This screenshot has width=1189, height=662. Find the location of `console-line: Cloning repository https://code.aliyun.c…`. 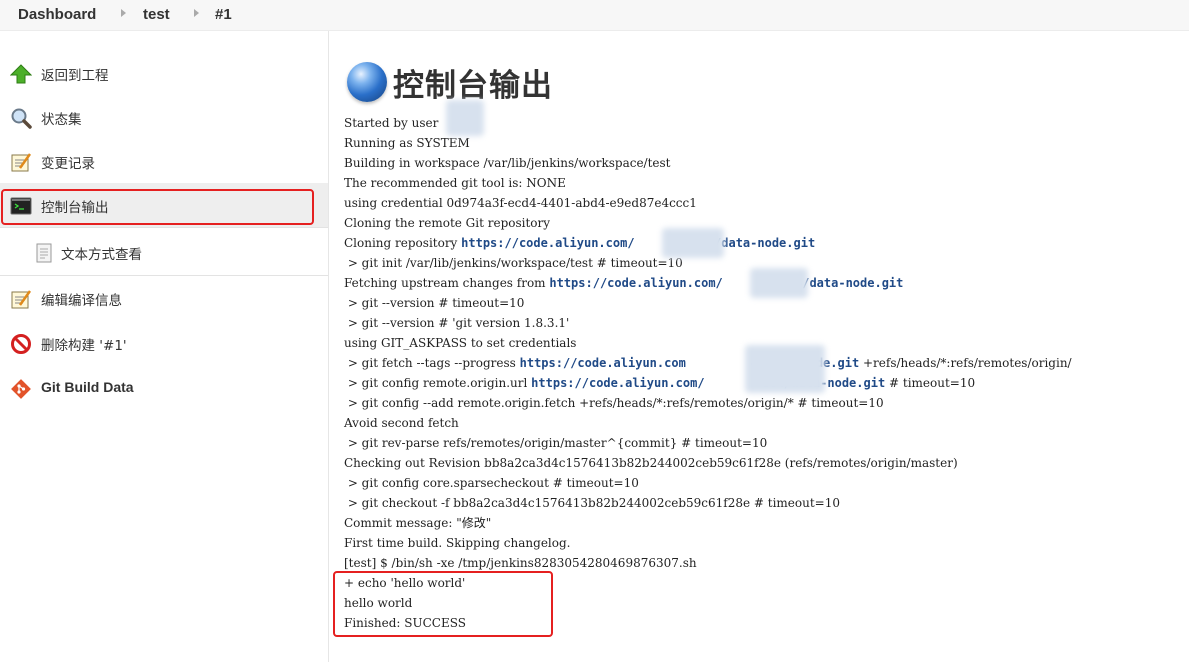

console-line: Cloning repository https://code.aliyun.c… is located at coordinates (766, 243).